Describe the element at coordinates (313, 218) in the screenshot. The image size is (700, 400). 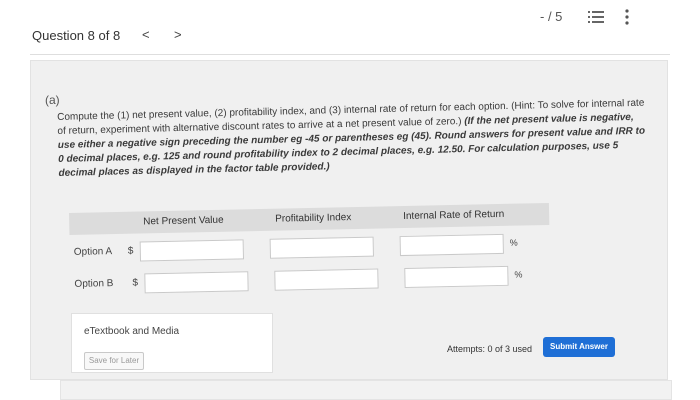
I see `column-header-pi: Profitability Index` at that location.